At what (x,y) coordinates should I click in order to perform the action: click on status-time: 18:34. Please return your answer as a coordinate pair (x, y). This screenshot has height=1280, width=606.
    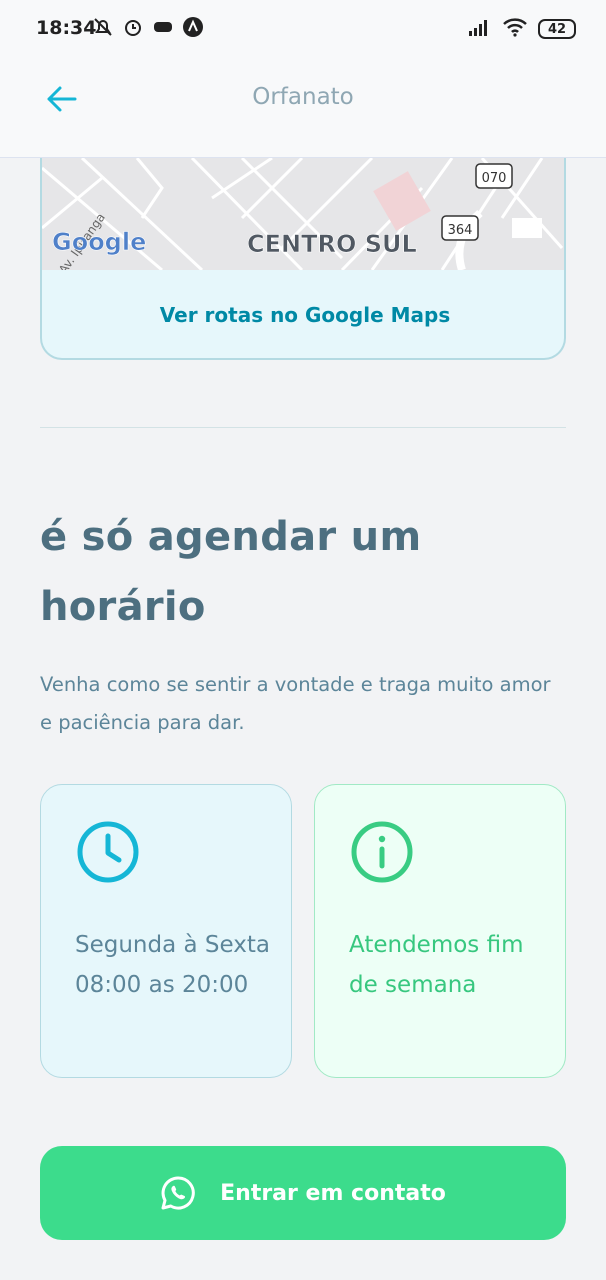
    Looking at the image, I should click on (66, 28).